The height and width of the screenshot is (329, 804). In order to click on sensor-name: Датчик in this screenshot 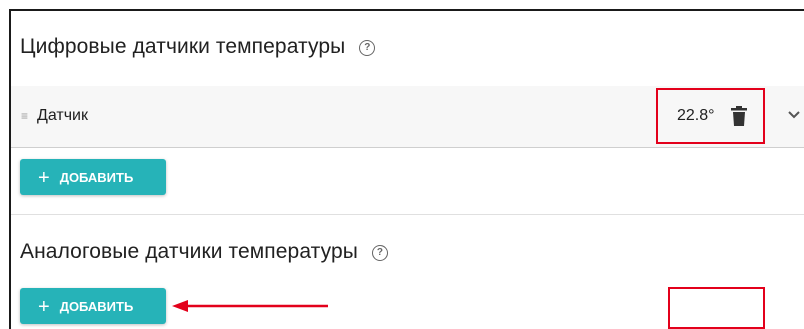, I will do `click(62, 115)`.